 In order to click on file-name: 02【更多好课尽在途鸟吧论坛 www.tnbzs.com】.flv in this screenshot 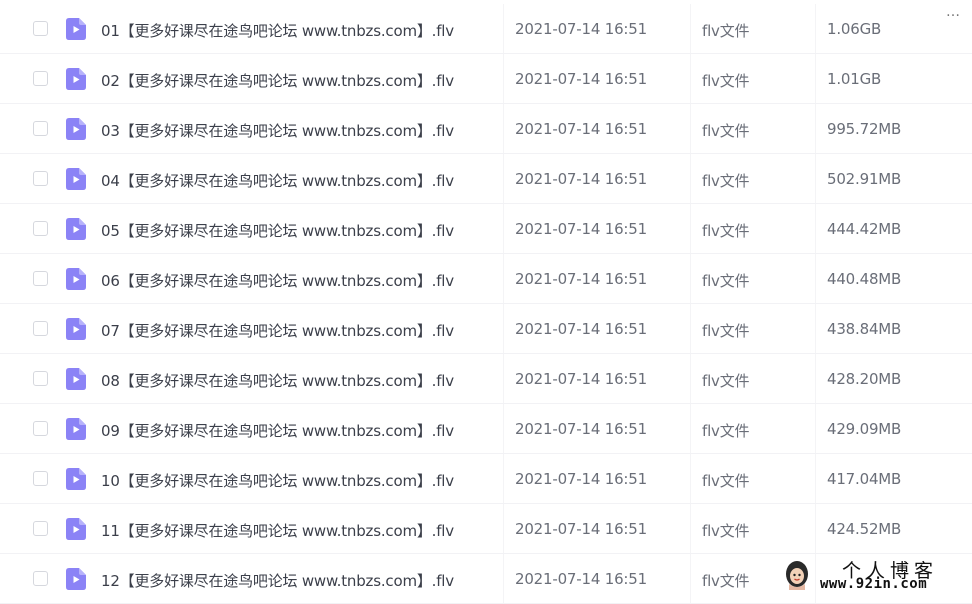, I will do `click(277, 80)`.